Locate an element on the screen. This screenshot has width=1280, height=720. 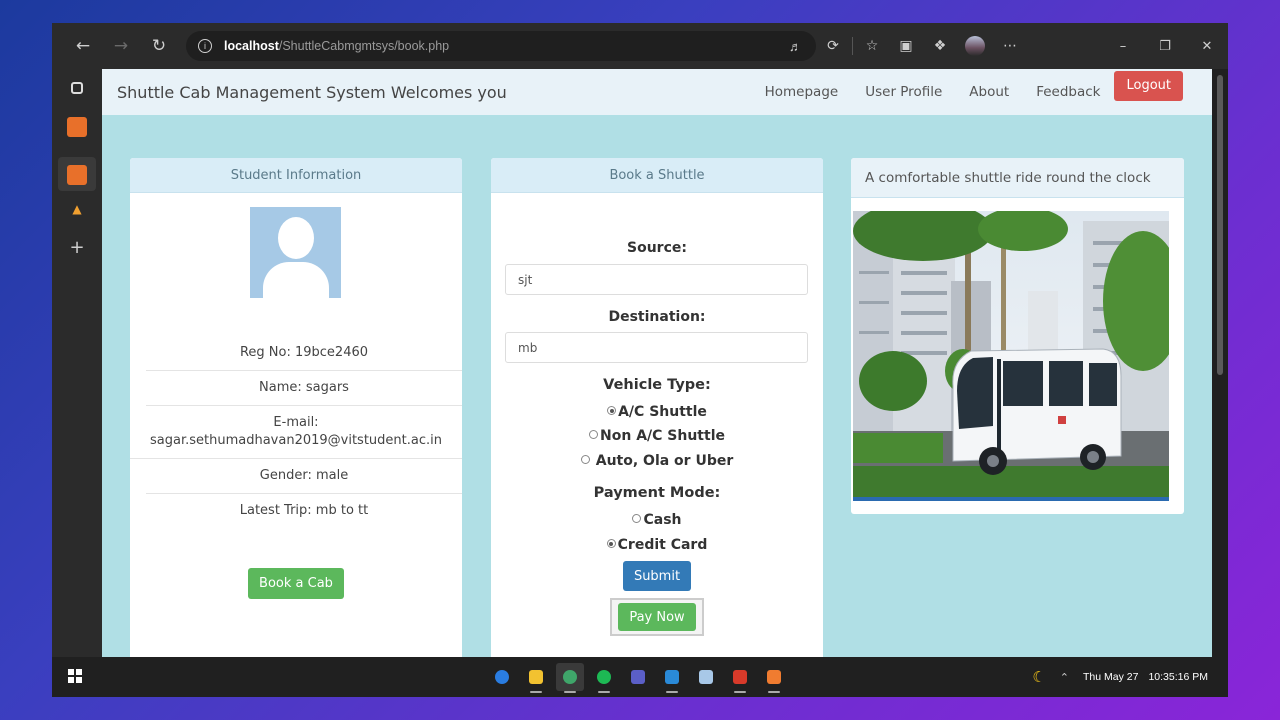
student-info-heading: Student Information is located at coordinates (296, 175).